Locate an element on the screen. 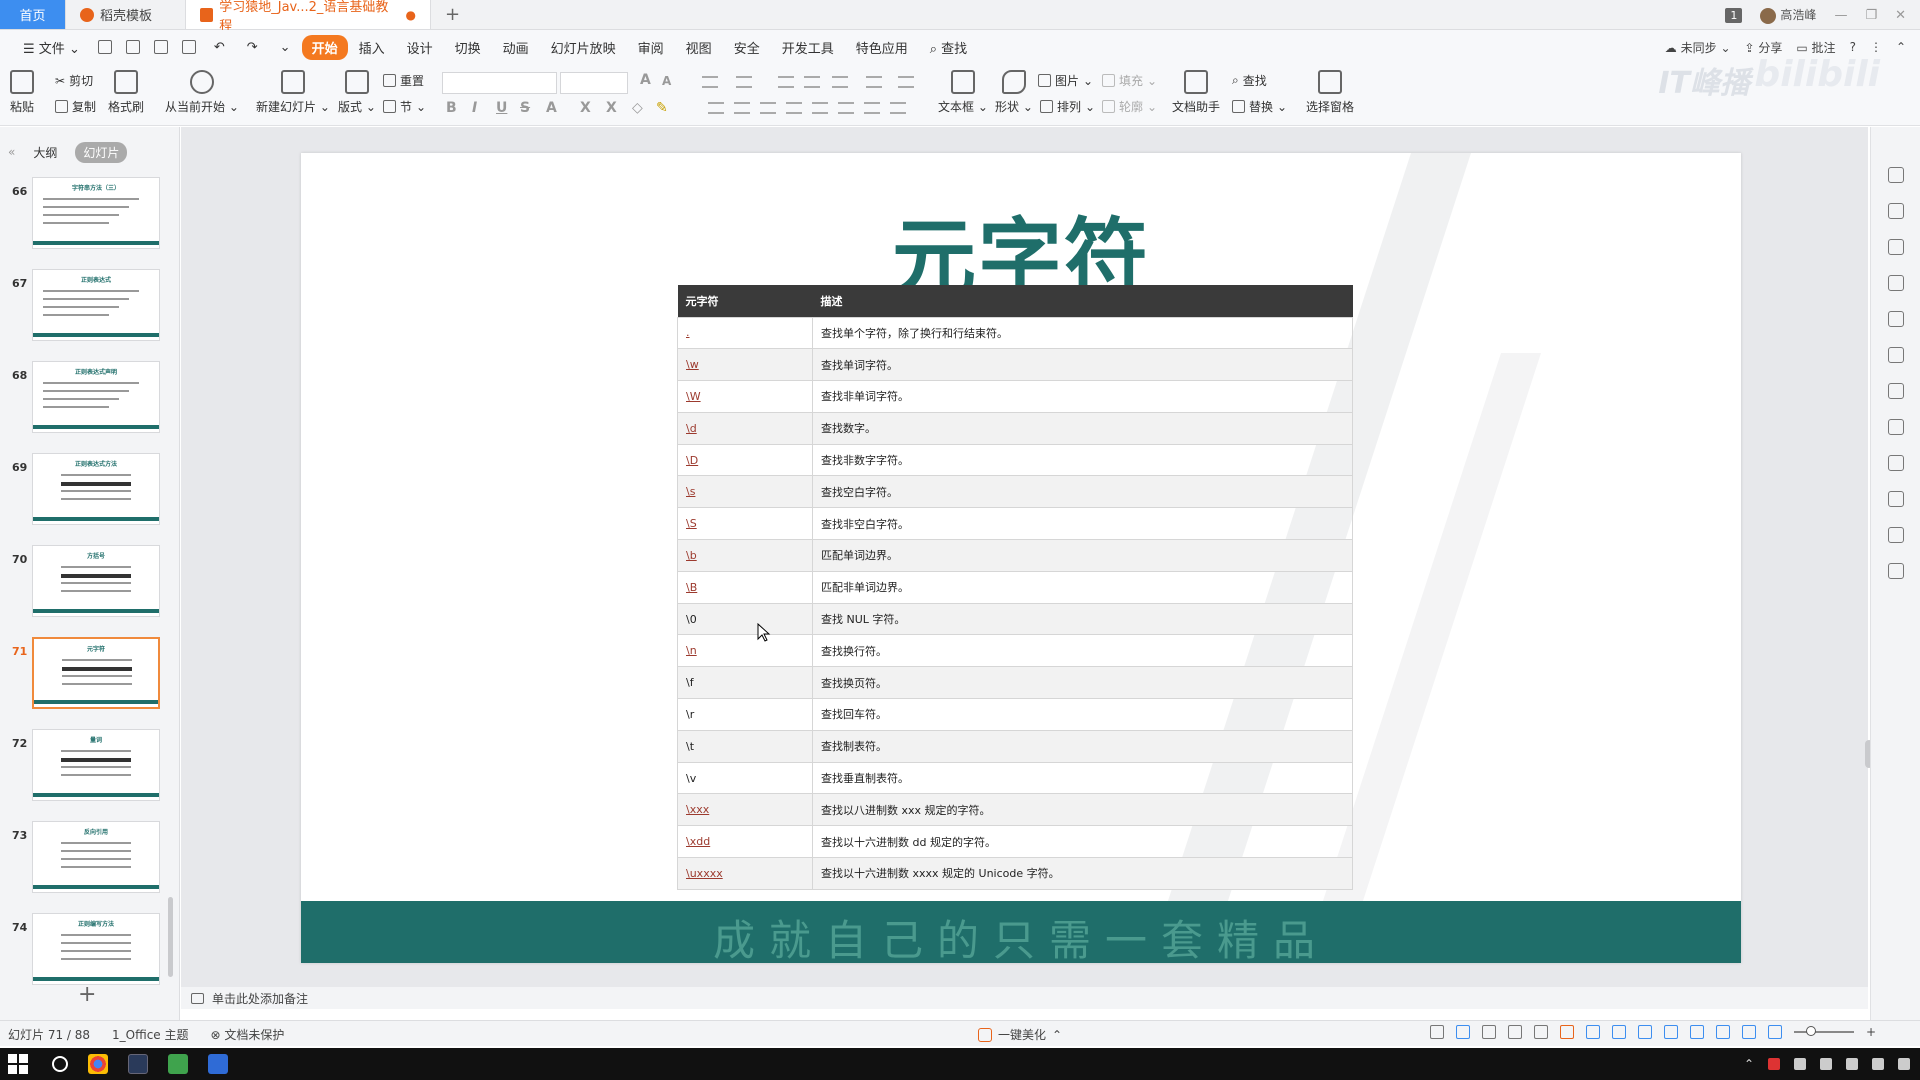 Image resolution: width=1920 pixels, height=1080 pixels. slide-thumbnail: 方括号 is located at coordinates (96, 581).